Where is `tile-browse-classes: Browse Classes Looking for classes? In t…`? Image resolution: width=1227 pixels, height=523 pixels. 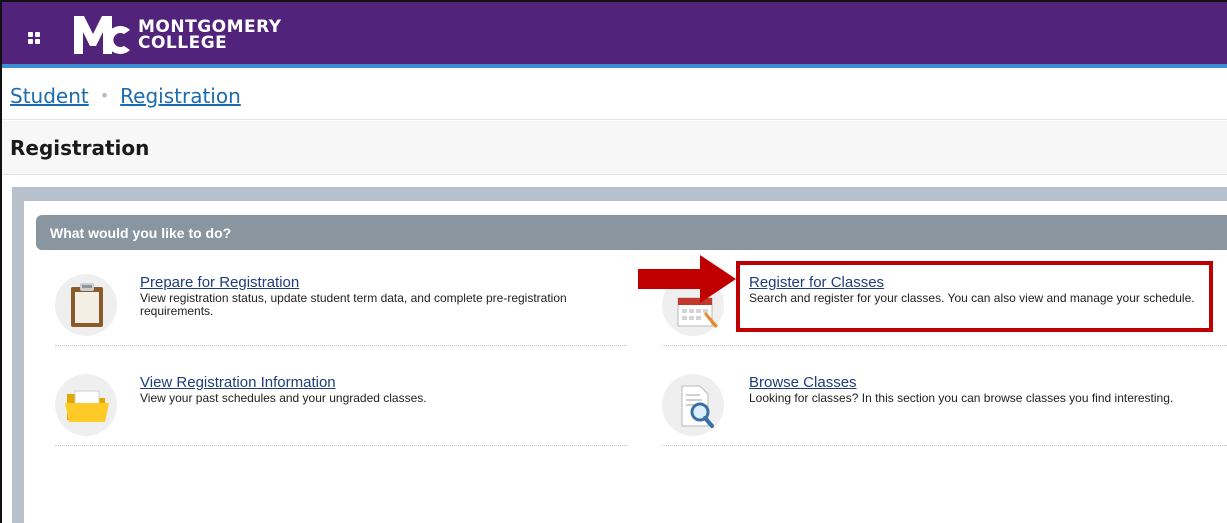 tile-browse-classes: Browse Classes Looking for classes? In t… is located at coordinates (944, 410).